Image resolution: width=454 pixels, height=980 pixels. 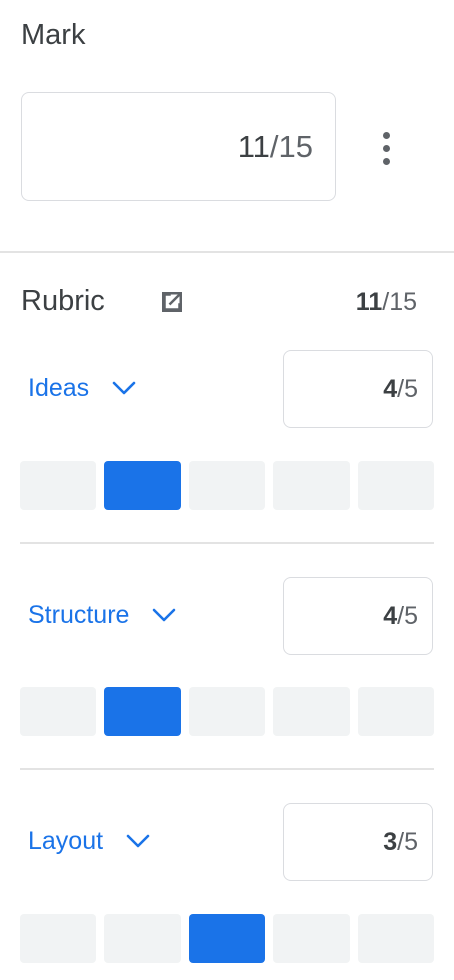 I want to click on mark-max: 15, so click(x=295, y=146).